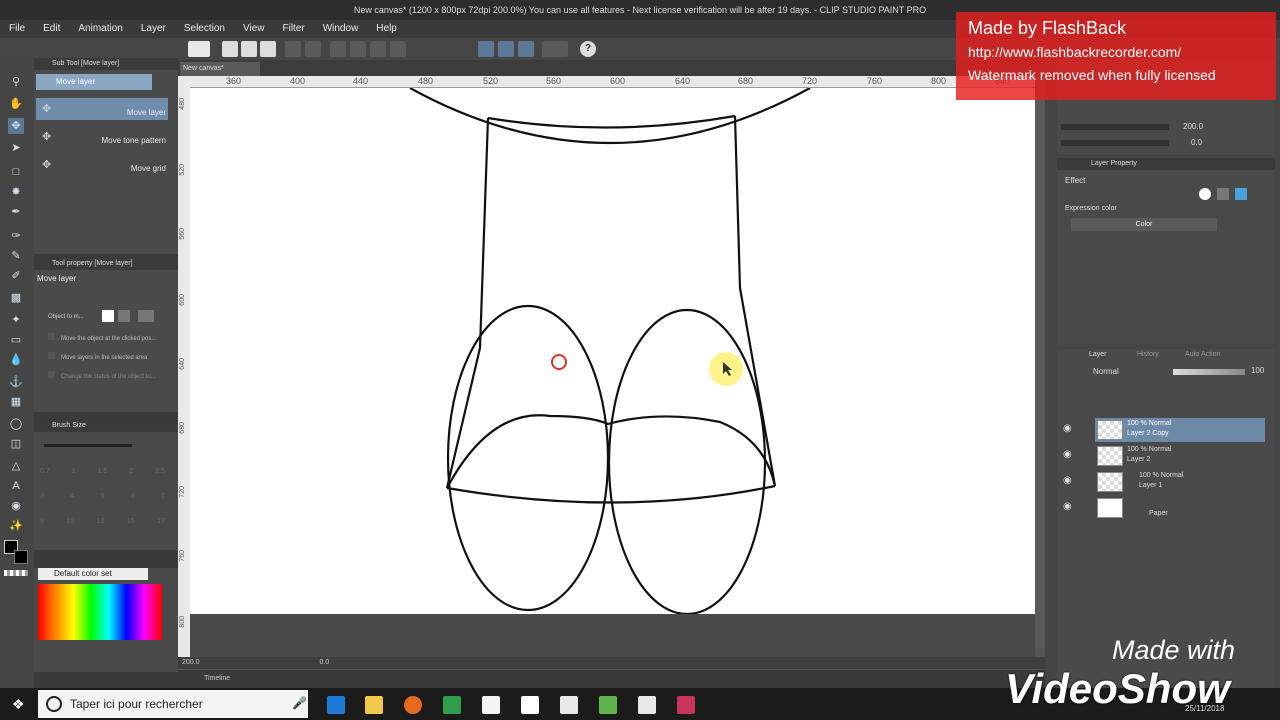 The width and height of the screenshot is (1280, 720). I want to click on blend-mode-select: Normal, so click(1128, 371).